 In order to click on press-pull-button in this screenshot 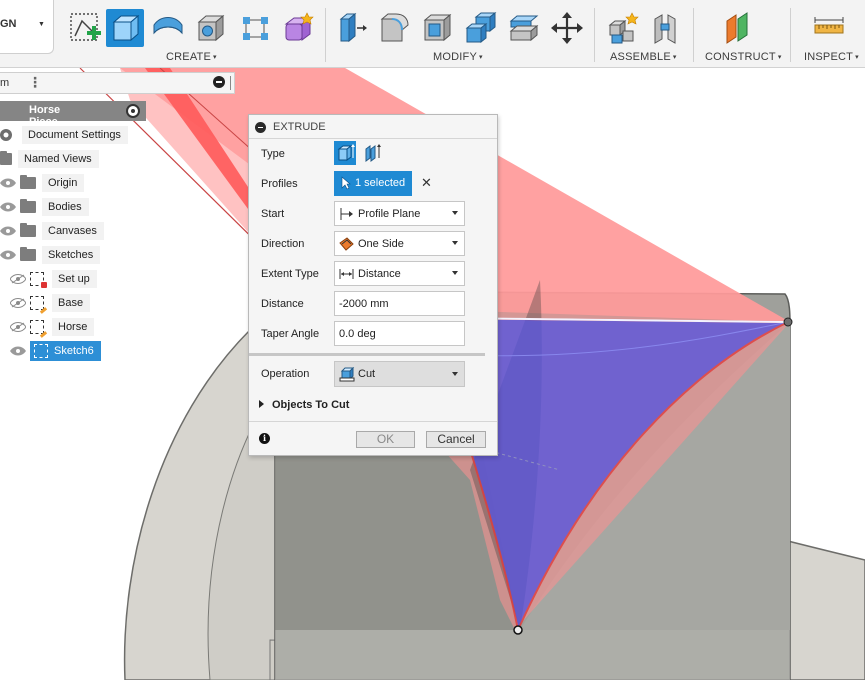, I will do `click(352, 28)`.